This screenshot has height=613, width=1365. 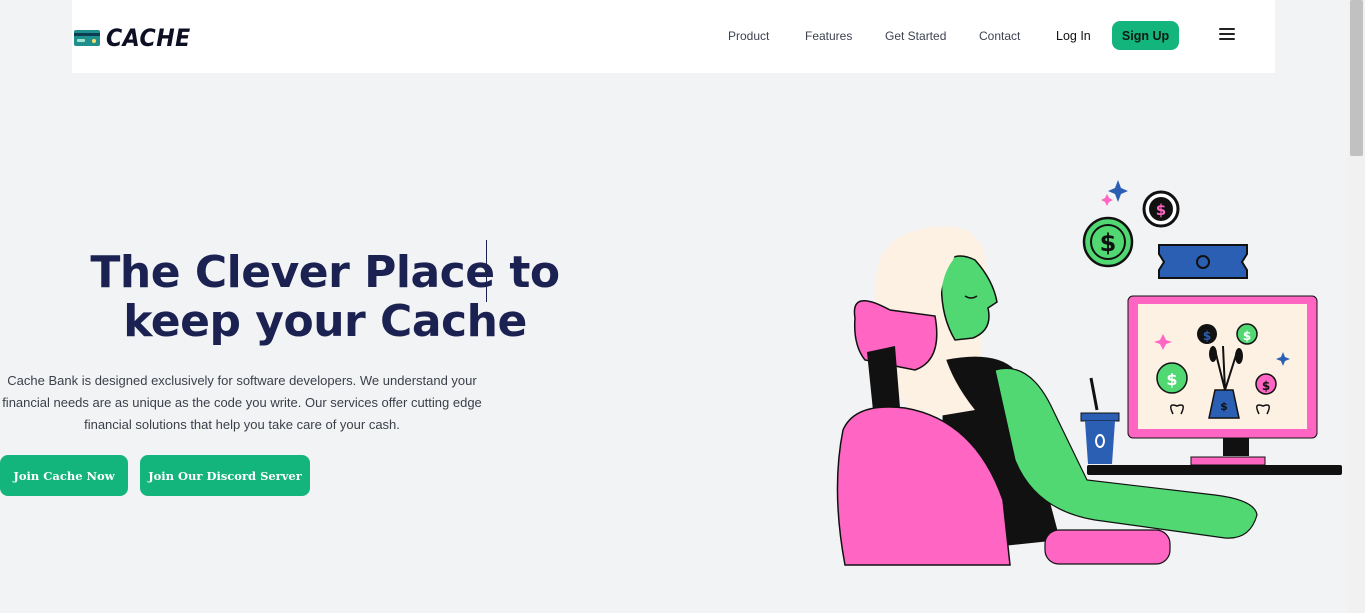 What do you see at coordinates (915, 36) in the screenshot?
I see `nav-link-get-started: Get Started` at bounding box center [915, 36].